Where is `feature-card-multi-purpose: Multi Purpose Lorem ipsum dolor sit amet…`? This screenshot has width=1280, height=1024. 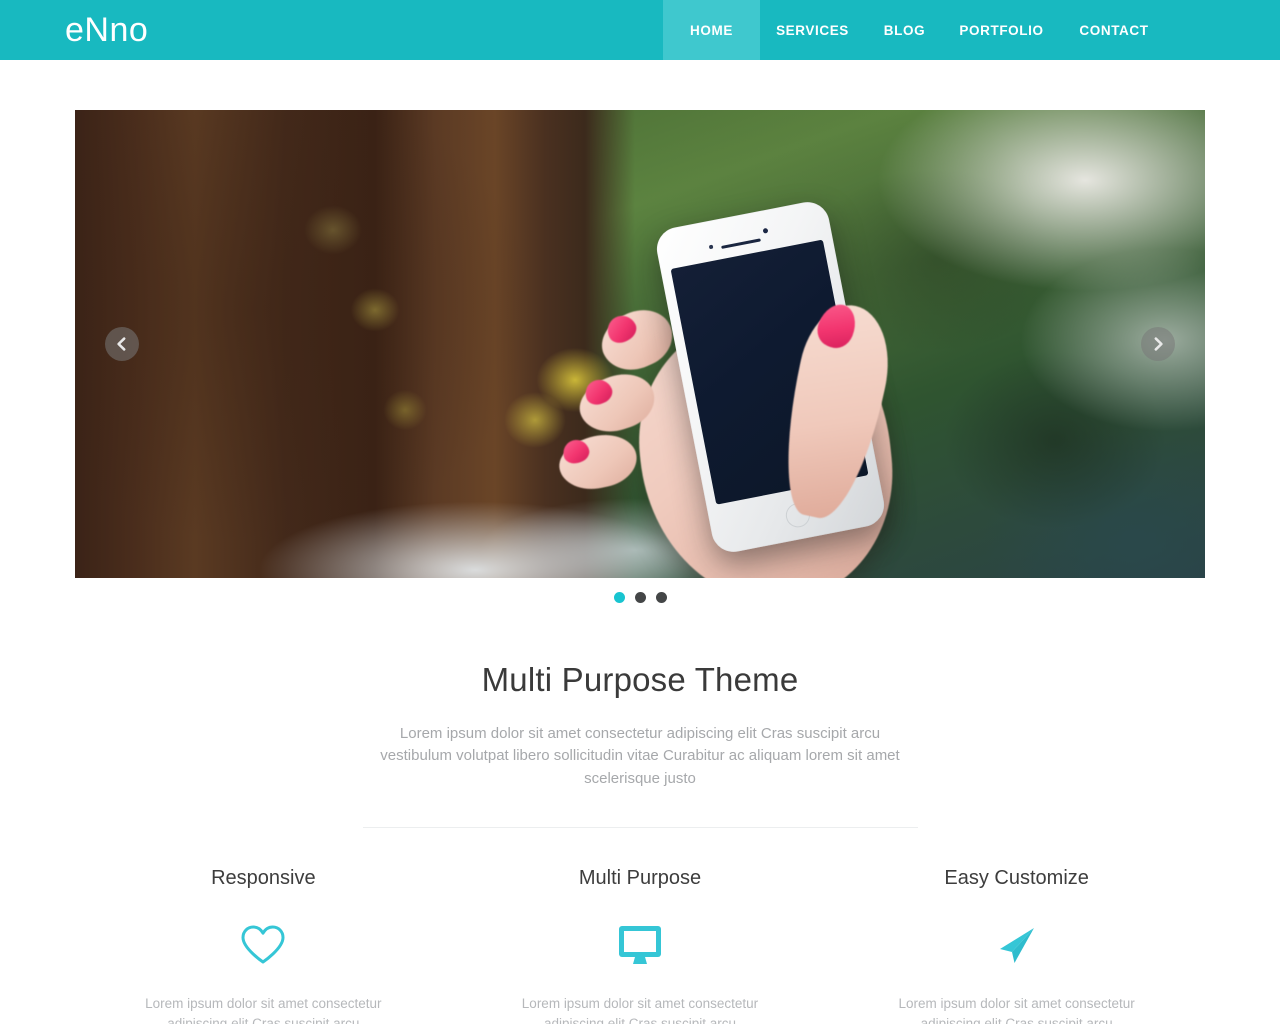 feature-card-multi-purpose: Multi Purpose Lorem ipsum dolor sit amet… is located at coordinates (640, 945).